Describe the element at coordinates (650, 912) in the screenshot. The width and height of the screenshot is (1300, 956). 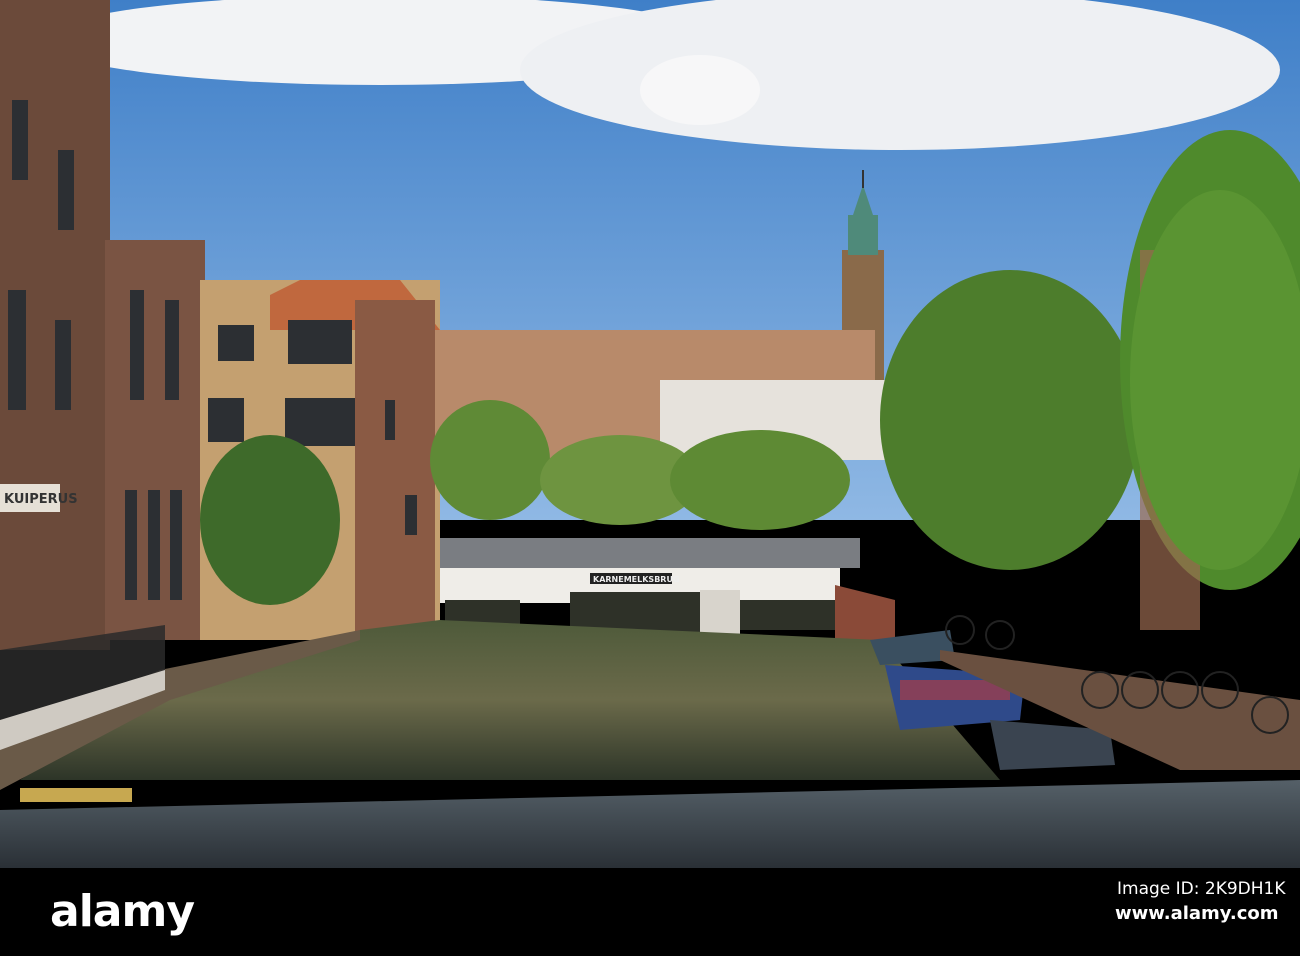
I see `watermark-bar: alamy Image ID: 2K9DH1K www.alamy.com` at that location.